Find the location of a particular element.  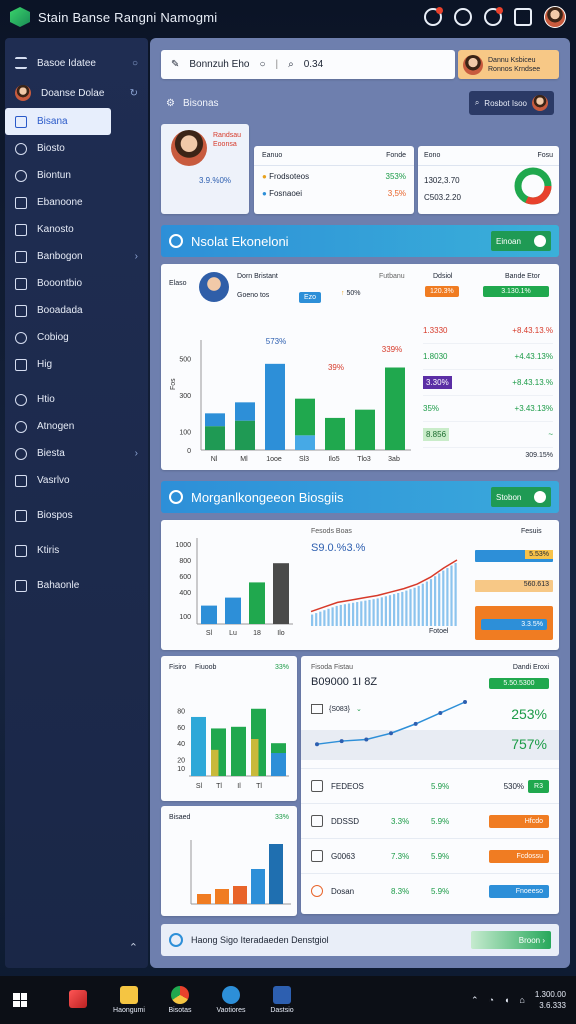

language-icon: ⌂ is located at coordinates (521, 1000).